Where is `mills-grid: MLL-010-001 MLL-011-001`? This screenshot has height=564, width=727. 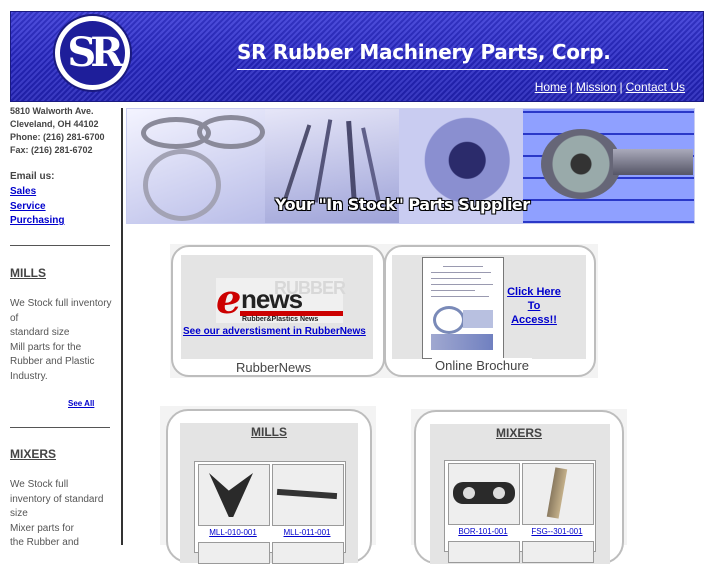
mills-grid: MLL-010-001 MLL-011-001 is located at coordinates (270, 512).